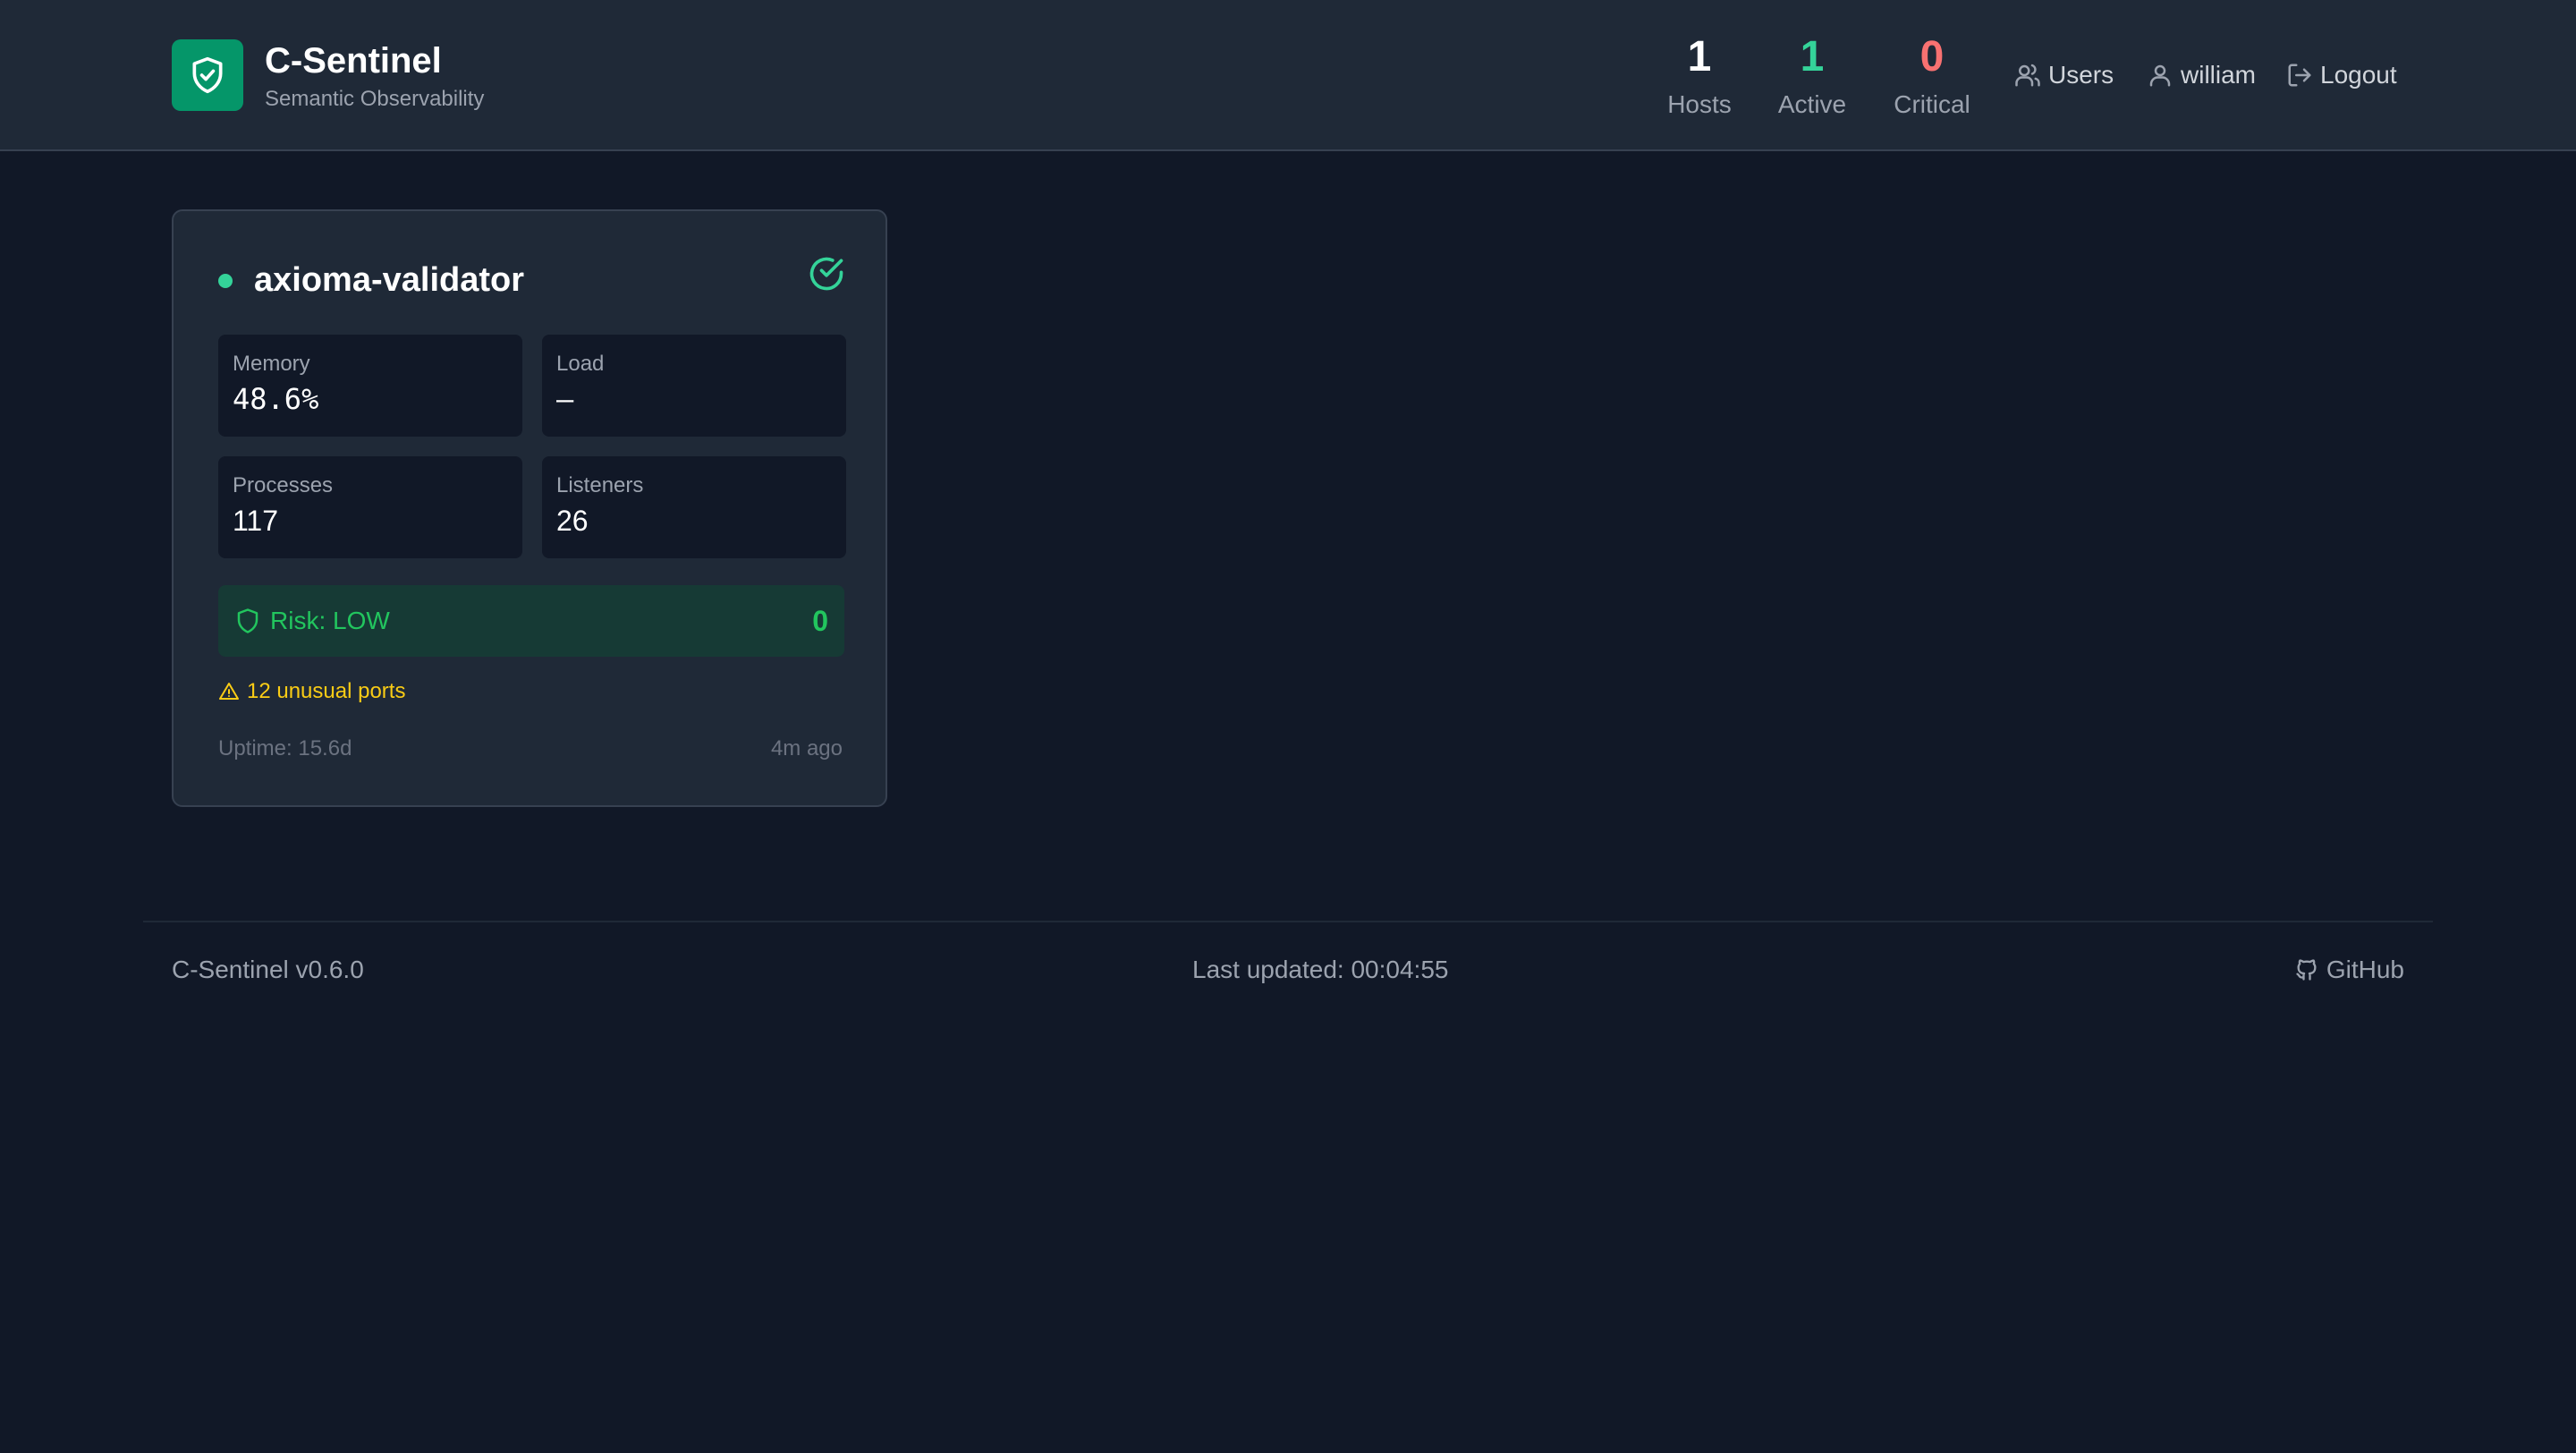  What do you see at coordinates (565, 399) in the screenshot?
I see `metric-load-value: –` at bounding box center [565, 399].